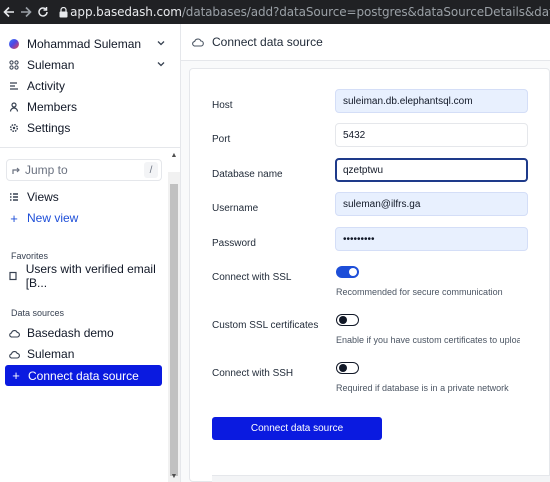  Describe the element at coordinates (64, 12) in the screenshot. I see `lock-icon` at that location.